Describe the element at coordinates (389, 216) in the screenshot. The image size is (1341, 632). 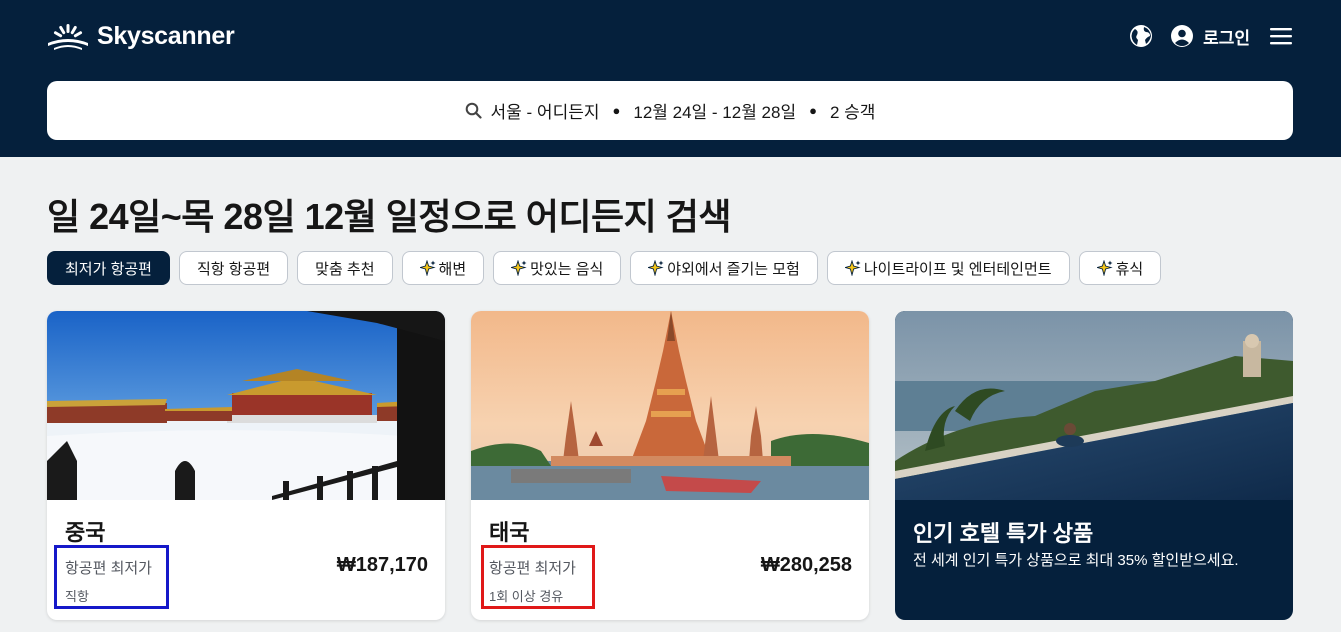
I see `page-title: 일 24일~목 28일 12월 일정으로 어디든지 검색` at that location.